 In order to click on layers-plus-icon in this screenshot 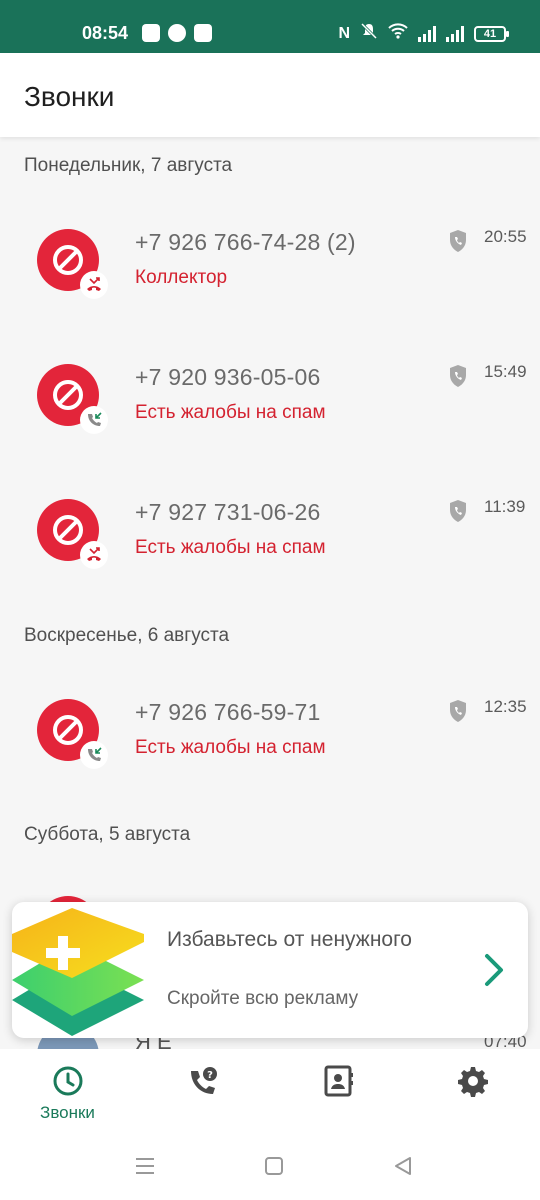, I will do `click(78, 972)`.